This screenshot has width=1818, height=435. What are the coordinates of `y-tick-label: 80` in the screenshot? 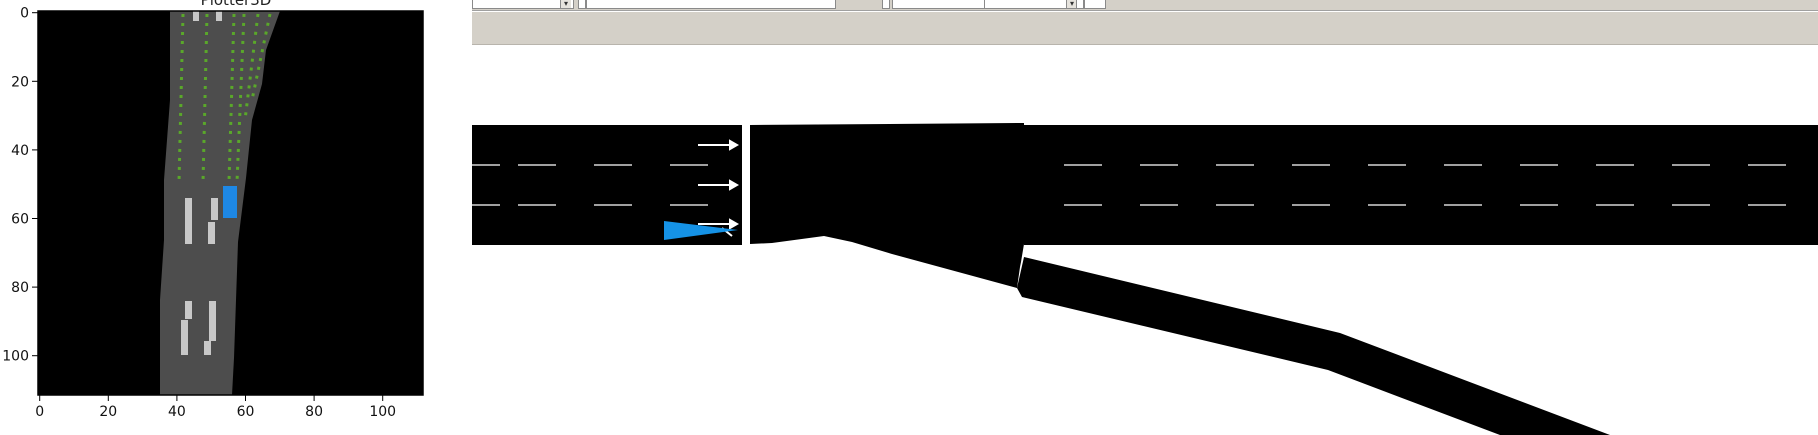 It's located at (20, 288).